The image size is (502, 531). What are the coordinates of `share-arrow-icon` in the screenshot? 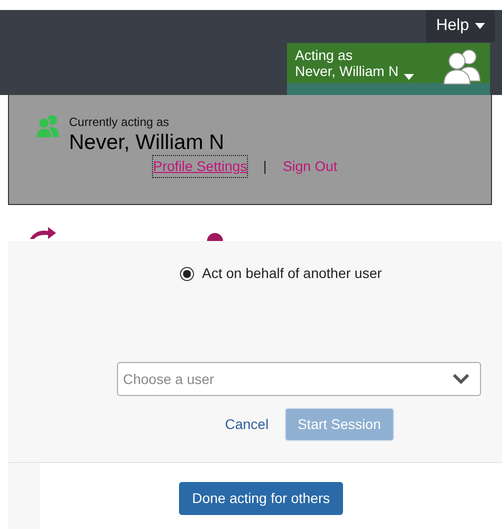 It's located at (43, 233).